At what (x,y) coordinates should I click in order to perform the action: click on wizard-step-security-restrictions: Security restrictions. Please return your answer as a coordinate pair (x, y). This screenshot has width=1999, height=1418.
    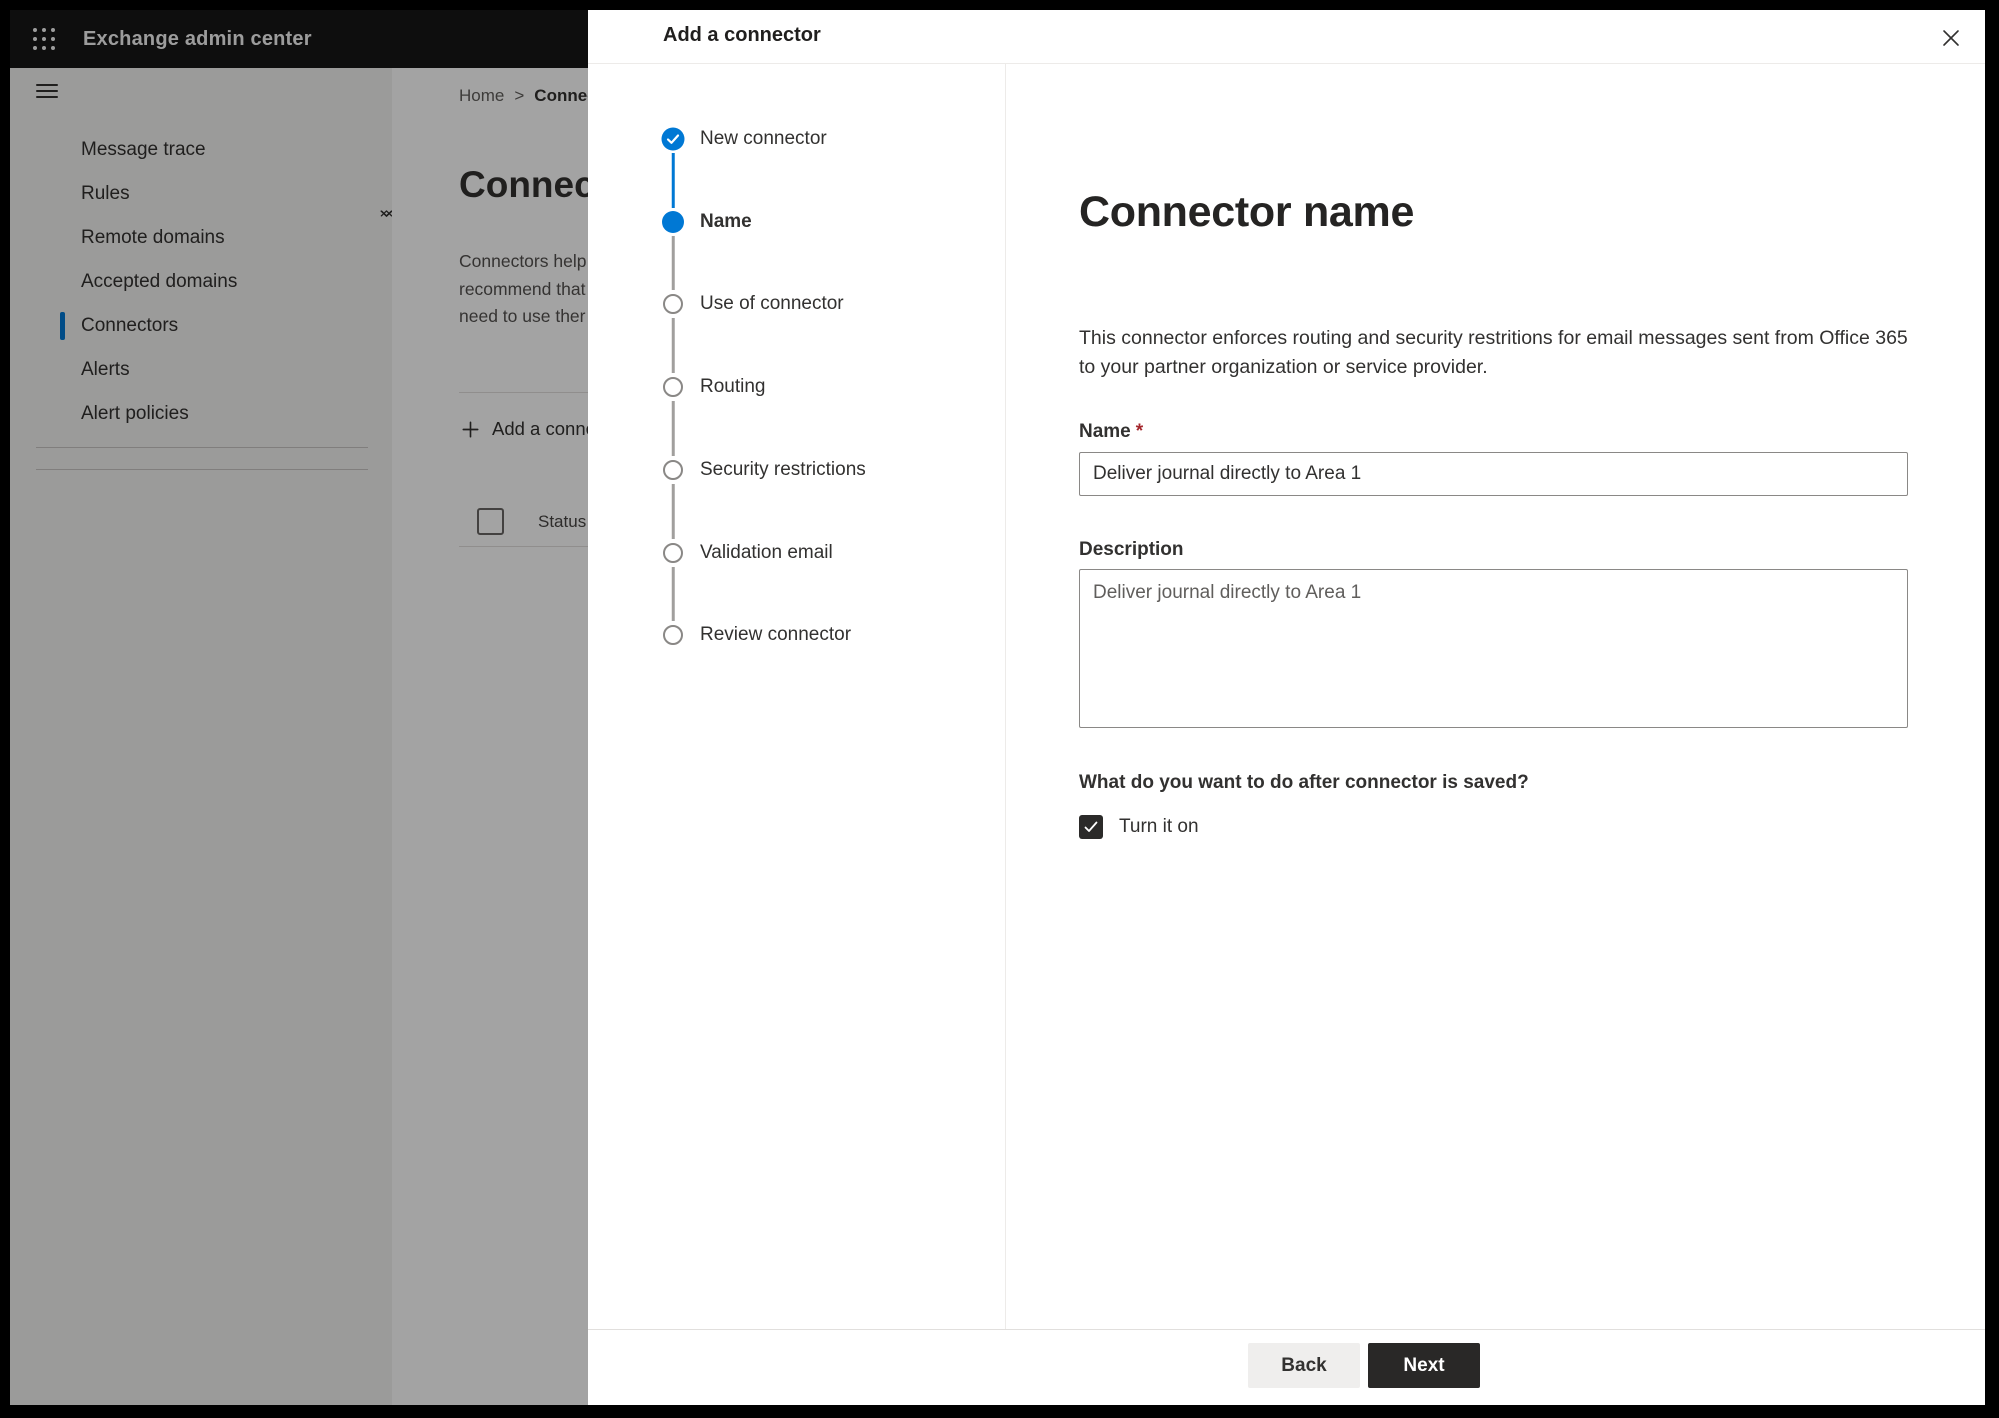
    Looking at the image, I should click on (783, 469).